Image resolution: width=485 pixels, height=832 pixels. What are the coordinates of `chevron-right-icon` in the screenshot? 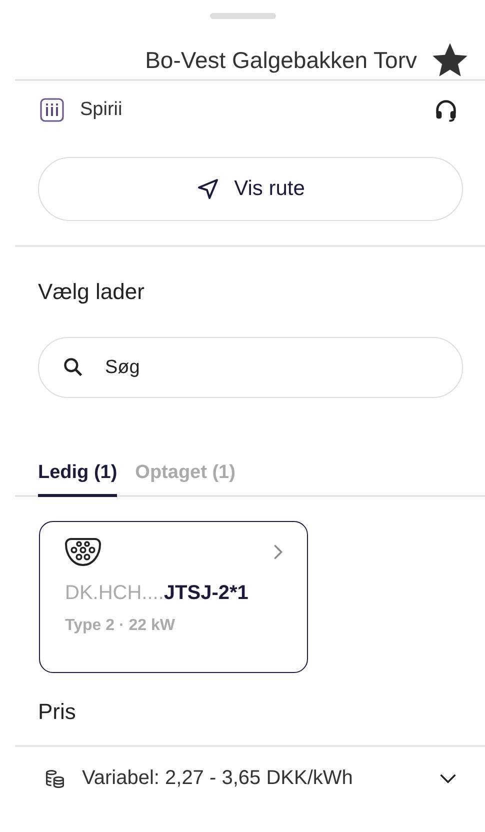 It's located at (278, 552).